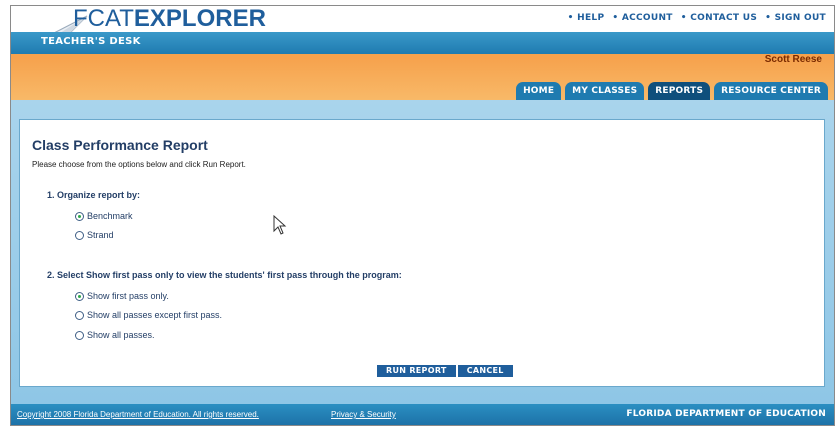  I want to click on radio-all-passes: Show all passes., so click(115, 335).